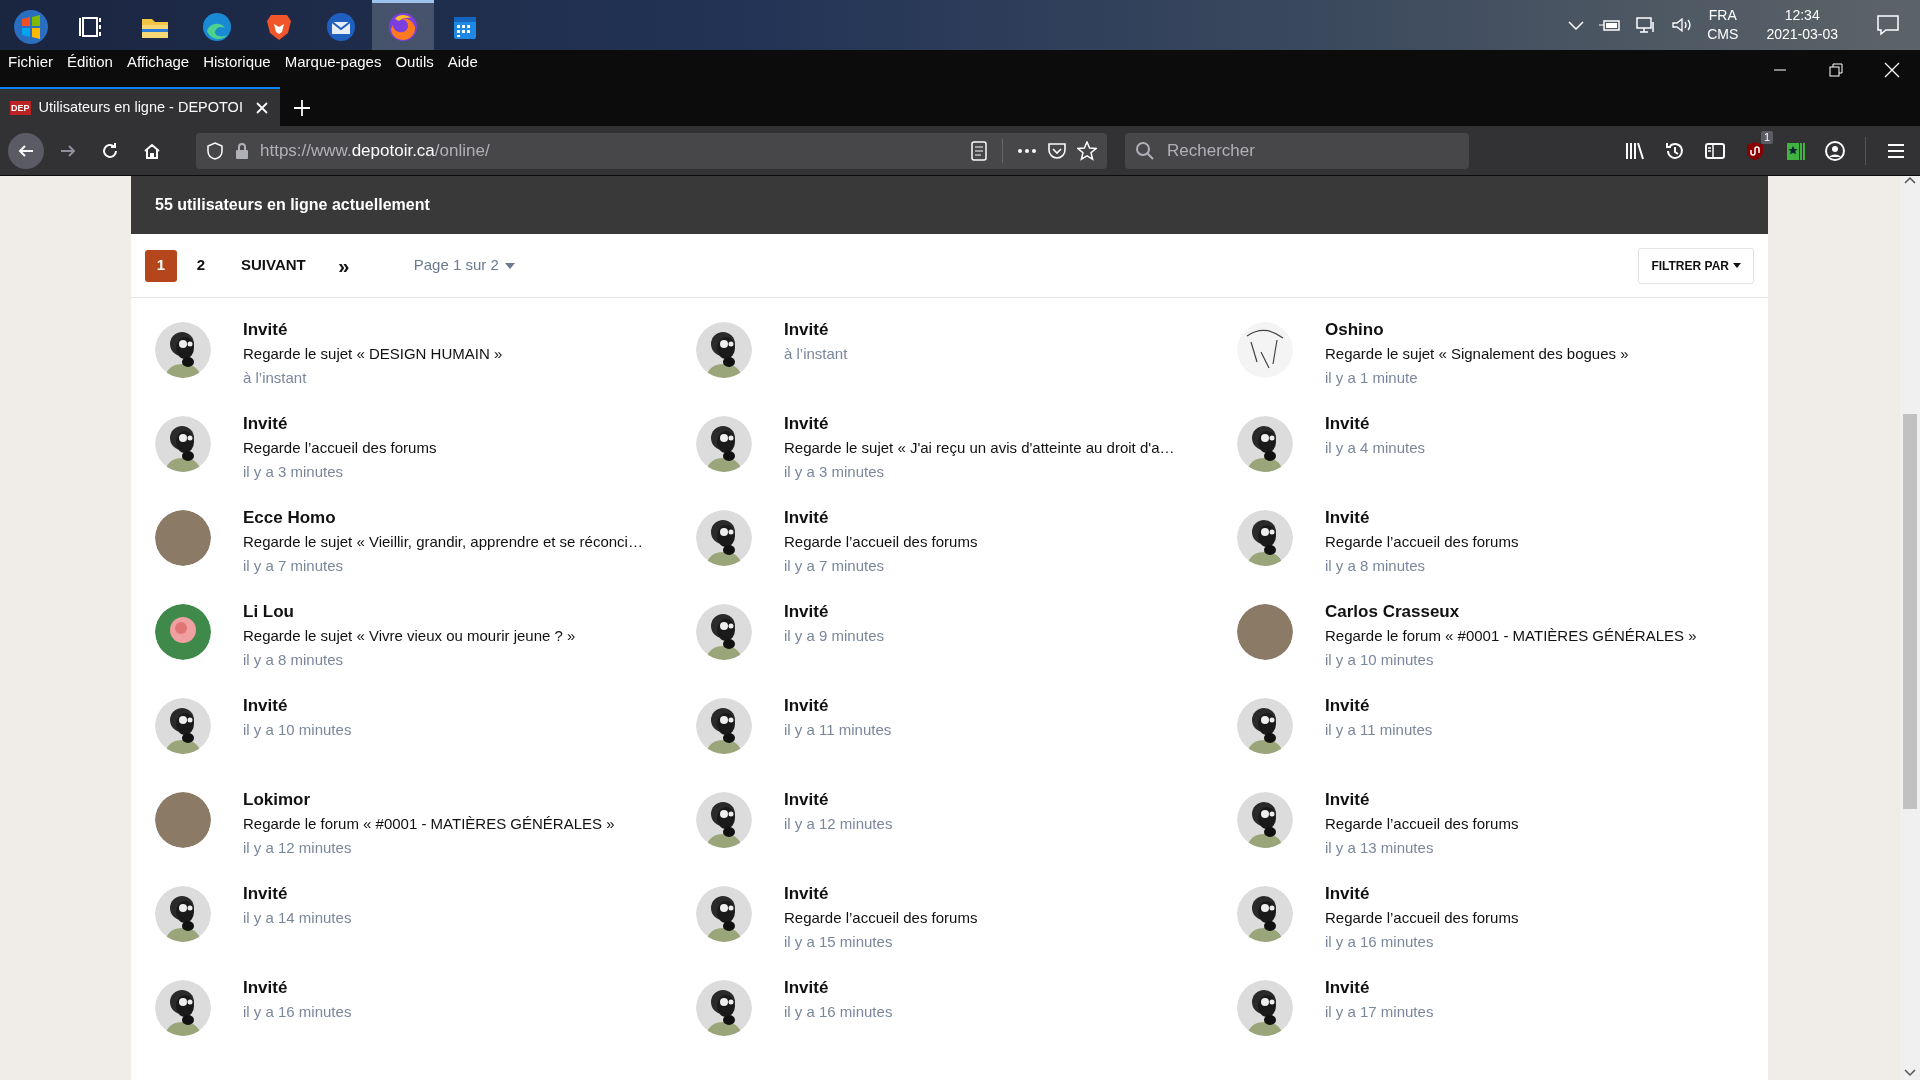 The image size is (1920, 1080). What do you see at coordinates (1888, 25) in the screenshot?
I see `notification-icon` at bounding box center [1888, 25].